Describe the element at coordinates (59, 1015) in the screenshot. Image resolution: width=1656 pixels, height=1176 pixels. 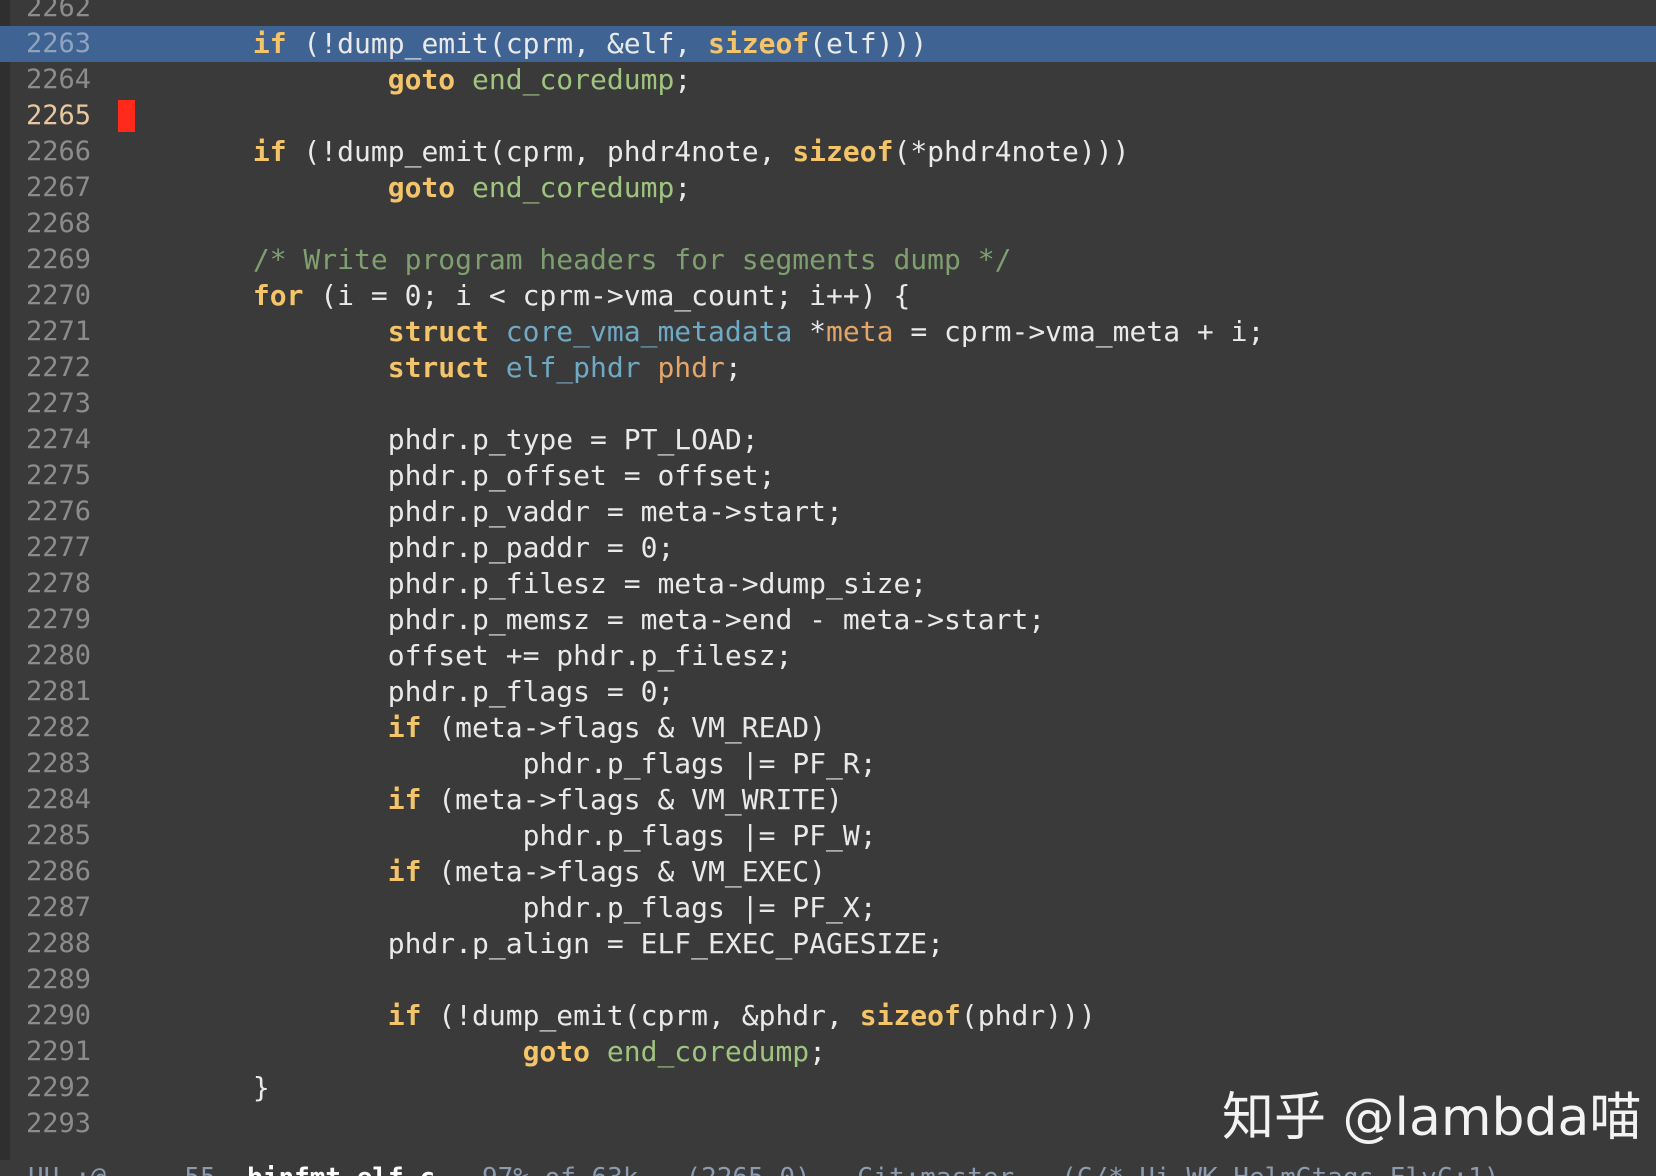
I see `line-number: 2290` at that location.